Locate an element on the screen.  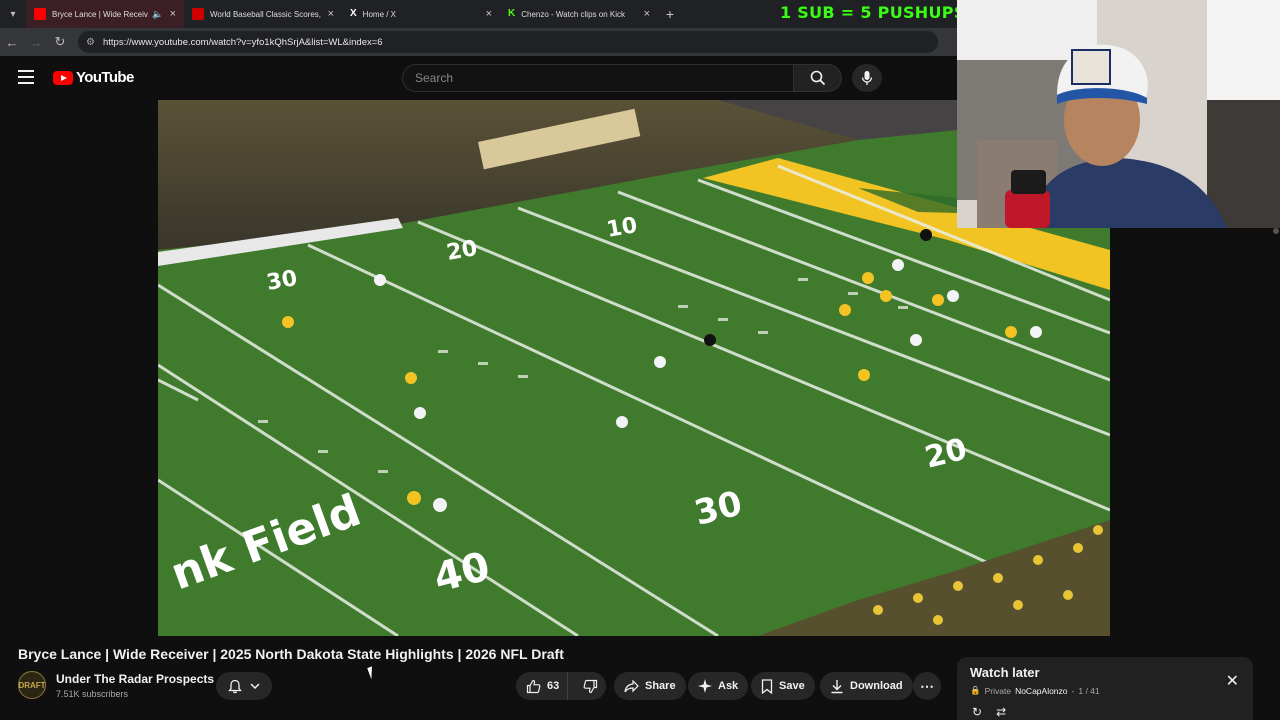
menu-icon is located at coordinates (26, 77).